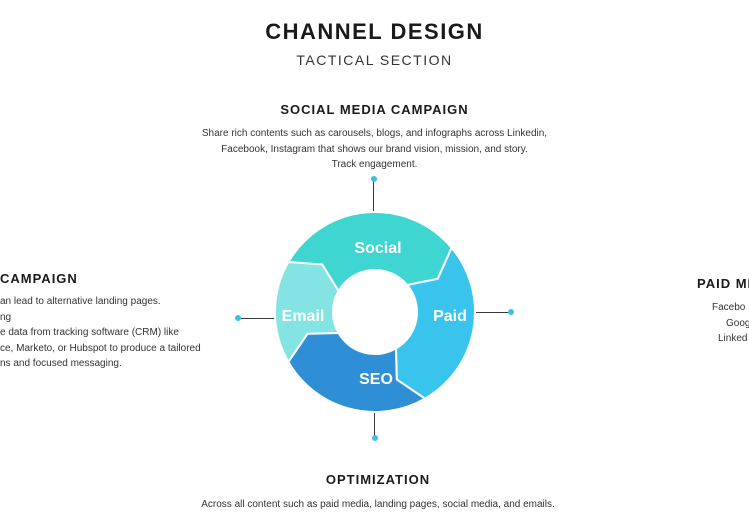 The image size is (749, 516). I want to click on email-line: ng, so click(6, 317).